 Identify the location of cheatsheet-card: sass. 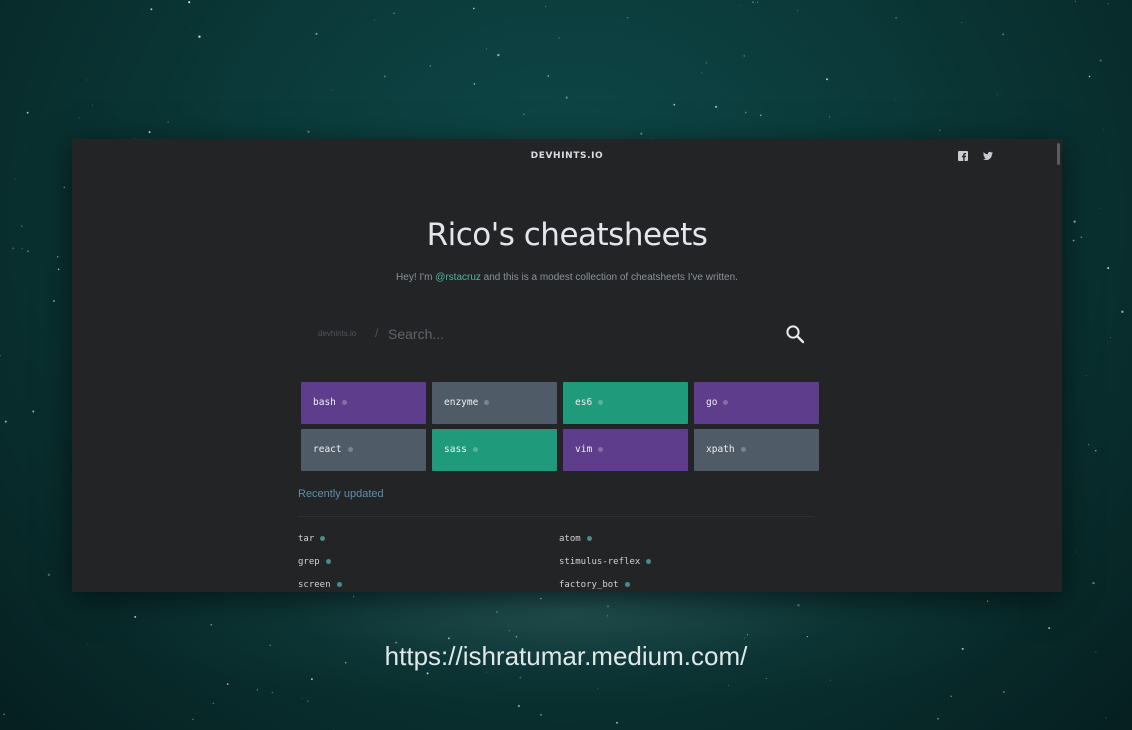
(494, 450).